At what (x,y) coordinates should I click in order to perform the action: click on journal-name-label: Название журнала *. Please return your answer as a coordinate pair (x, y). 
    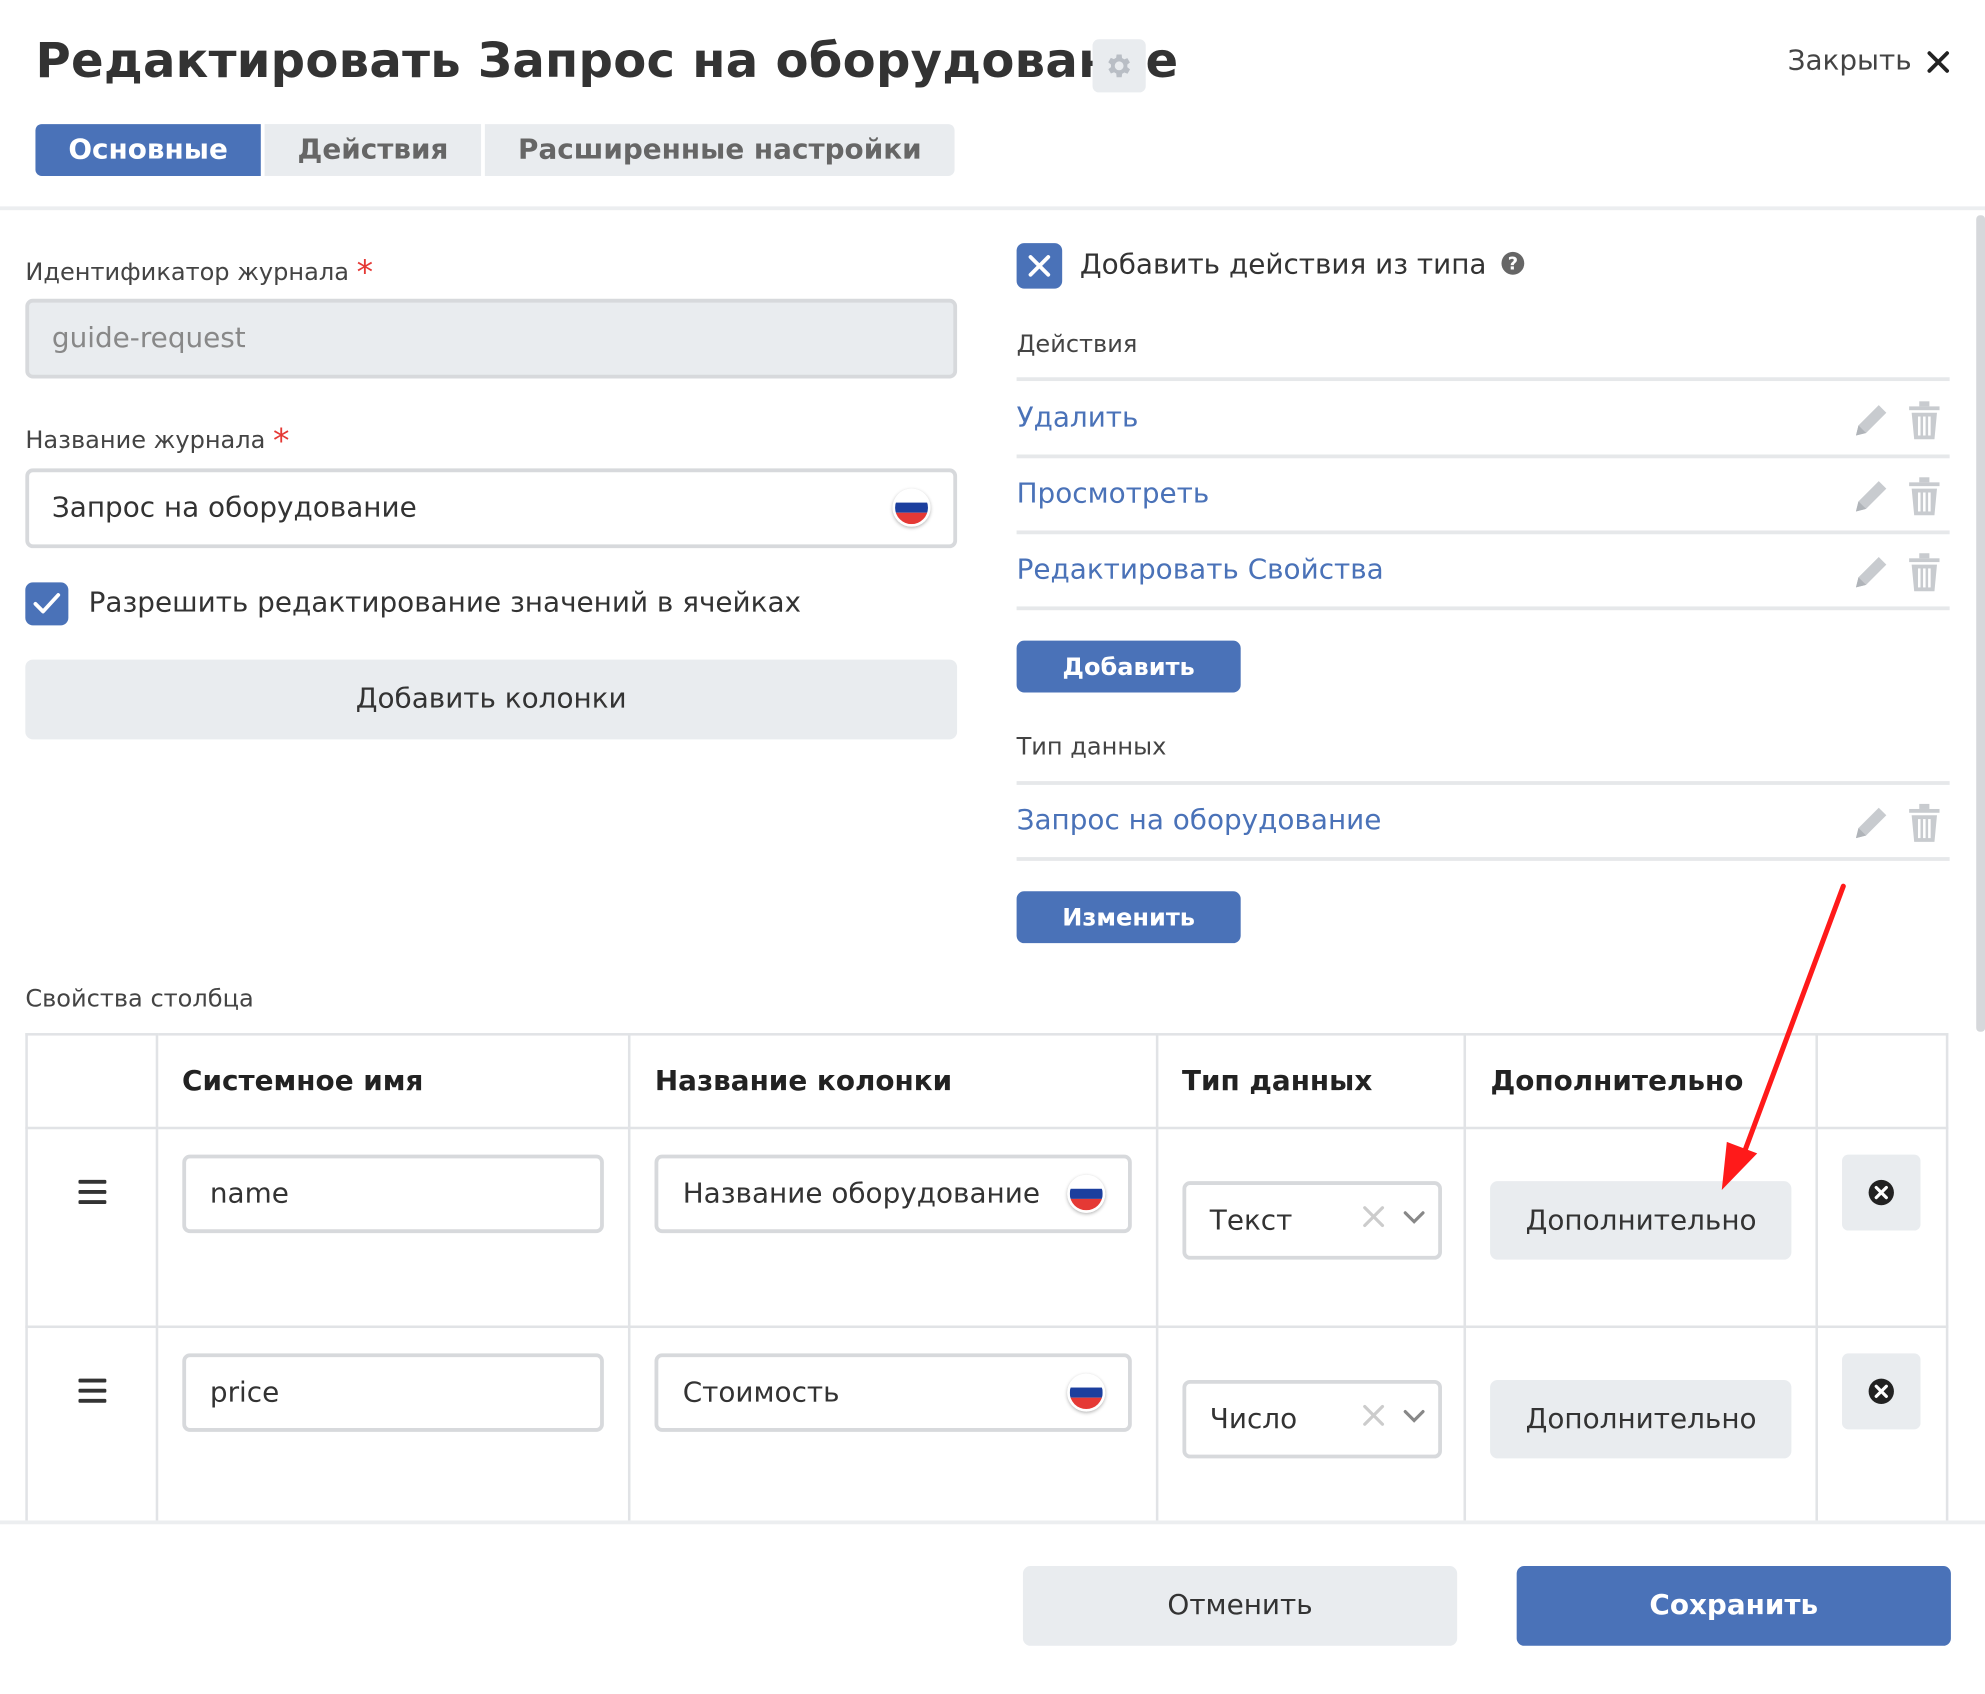
    Looking at the image, I should click on (157, 440).